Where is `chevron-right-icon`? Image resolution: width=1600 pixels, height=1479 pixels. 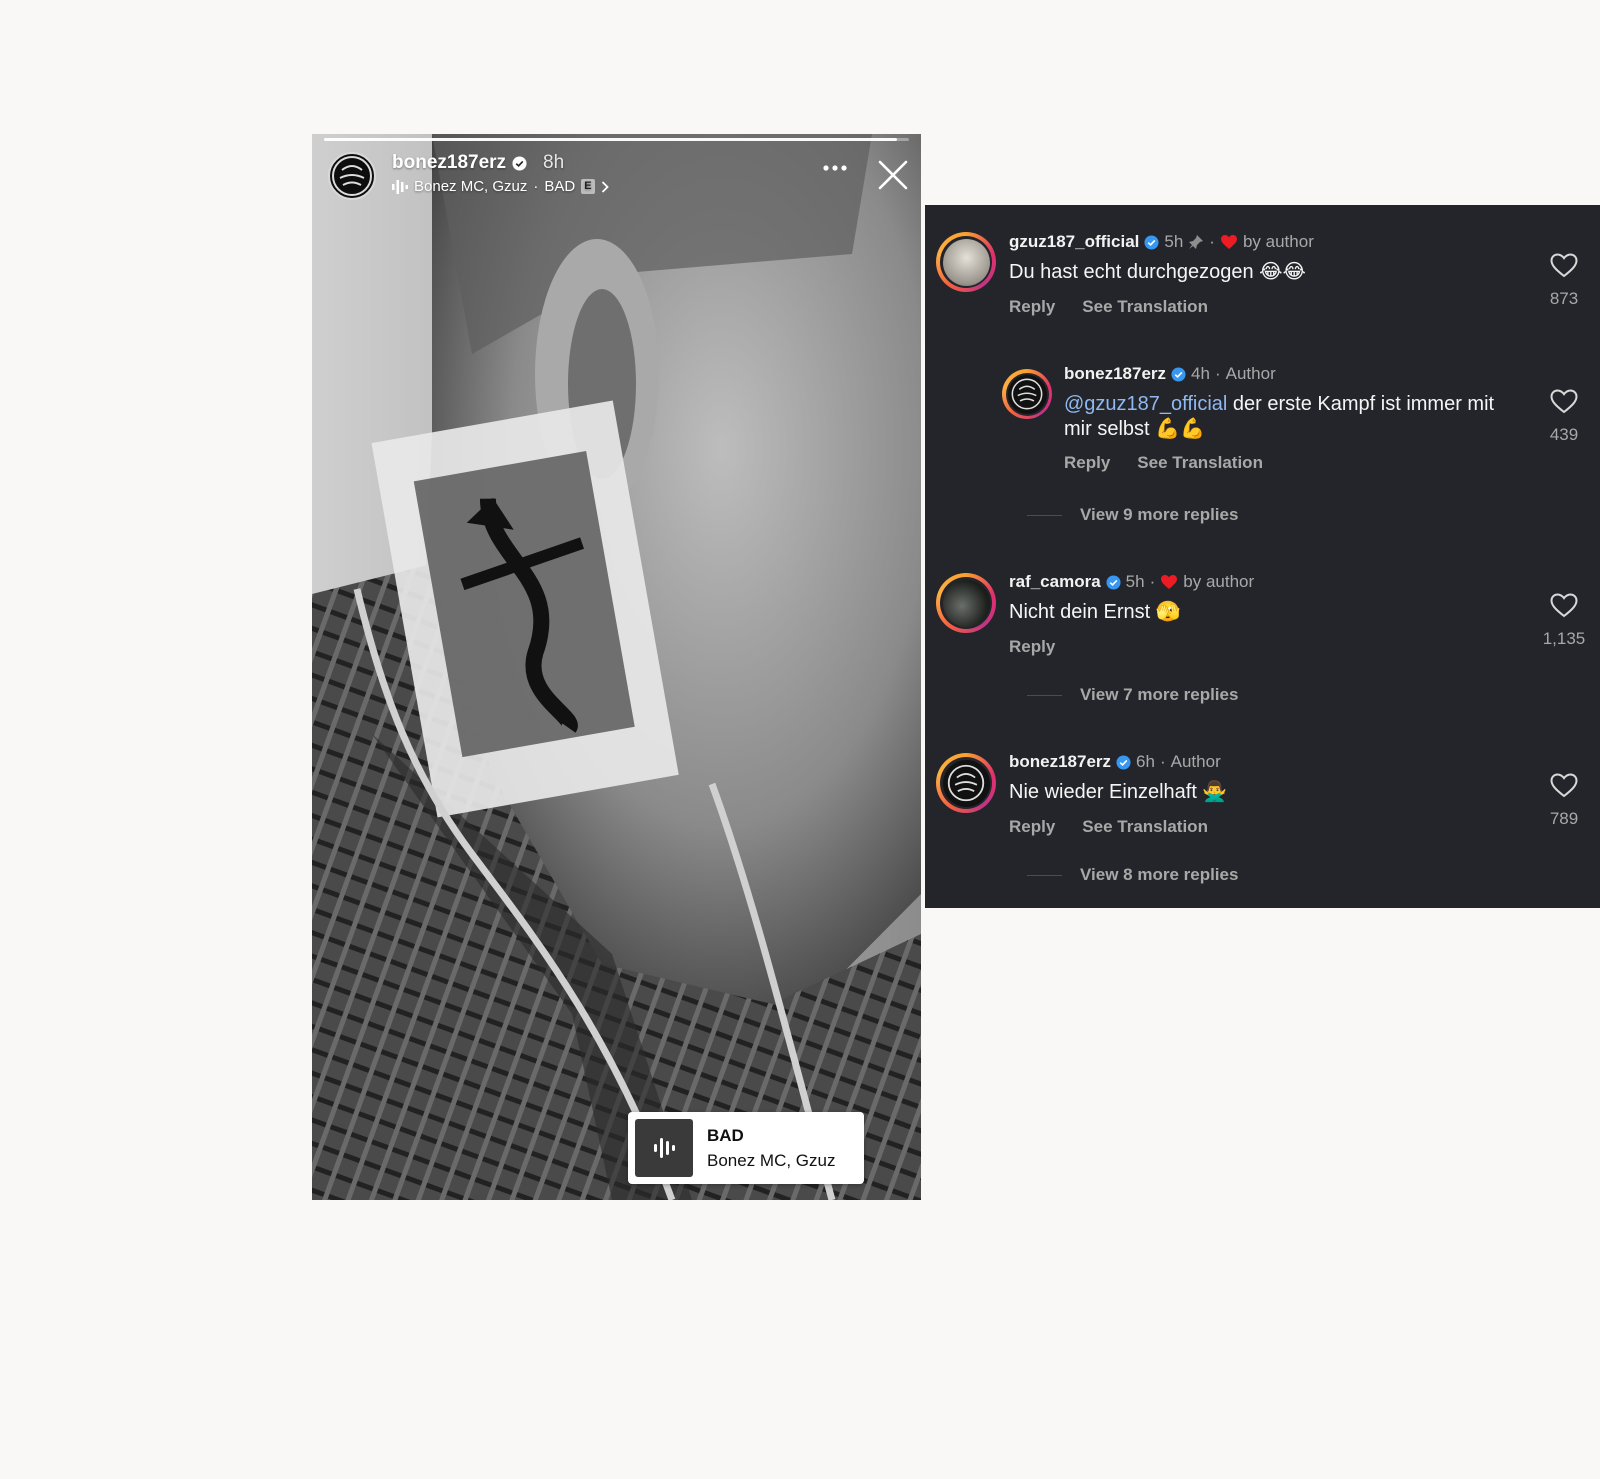 chevron-right-icon is located at coordinates (605, 186).